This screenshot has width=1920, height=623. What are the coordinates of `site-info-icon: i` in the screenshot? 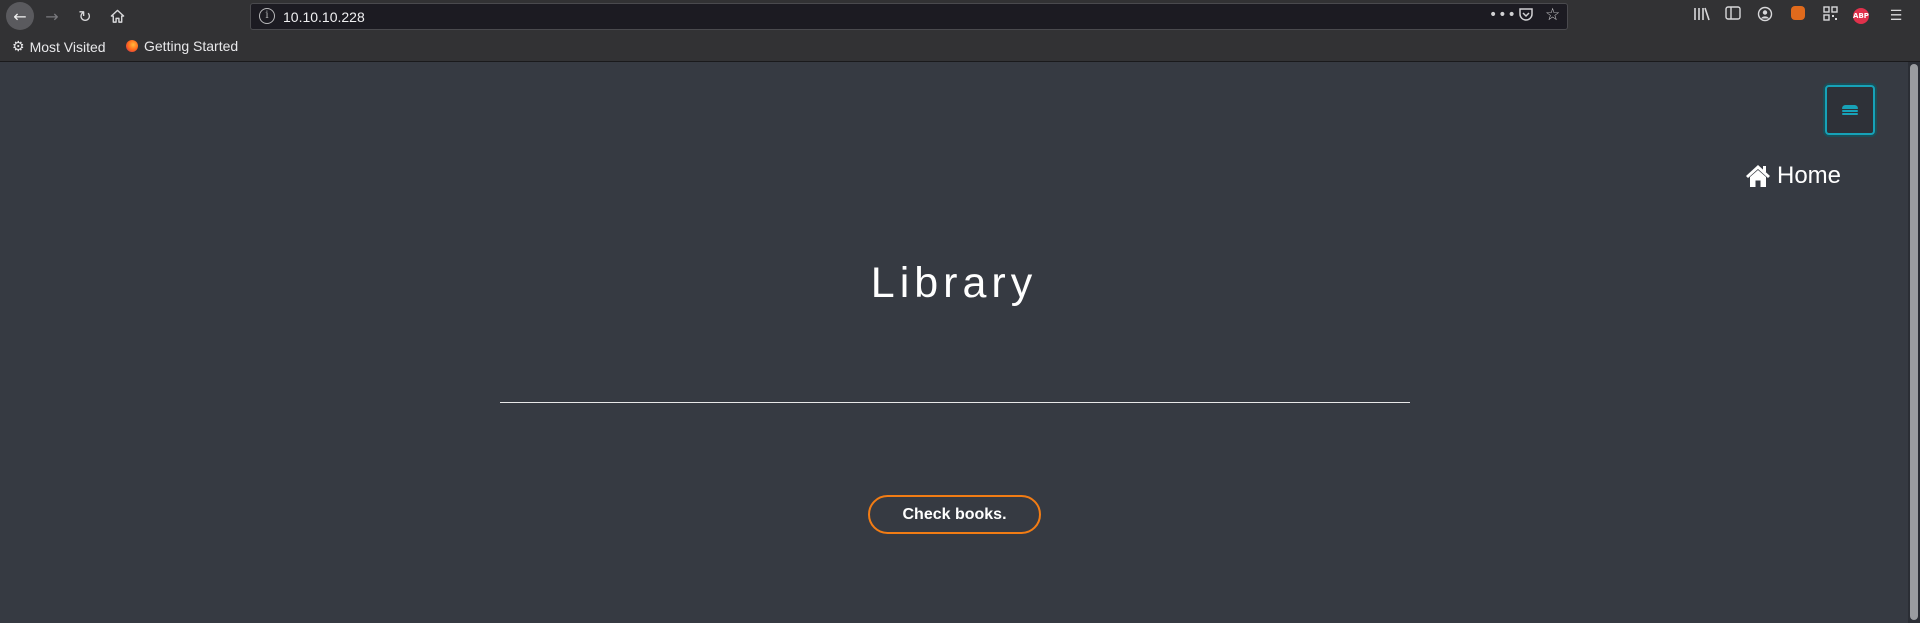 It's located at (267, 16).